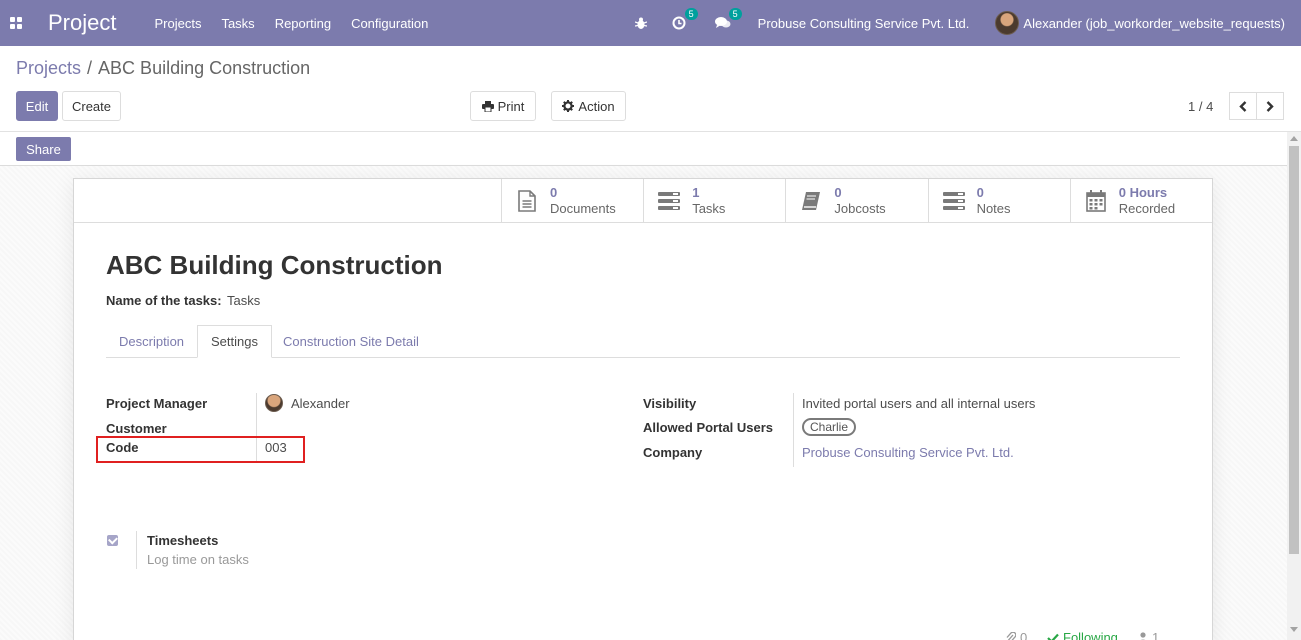  I want to click on right-group-separator, so click(793, 430).